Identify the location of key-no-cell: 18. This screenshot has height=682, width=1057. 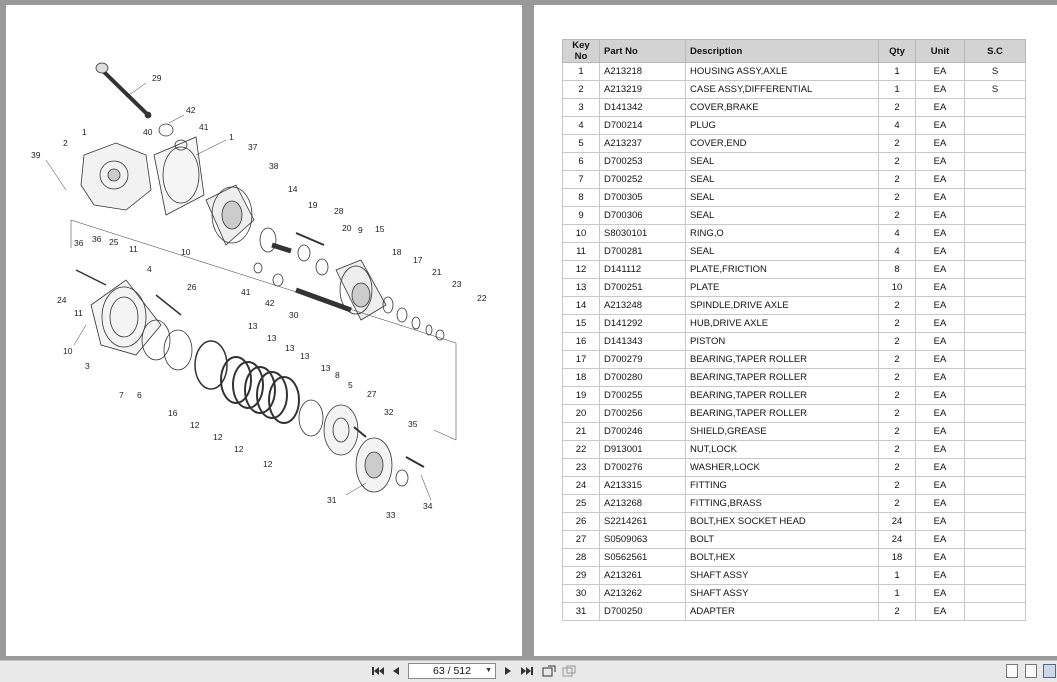
(581, 377).